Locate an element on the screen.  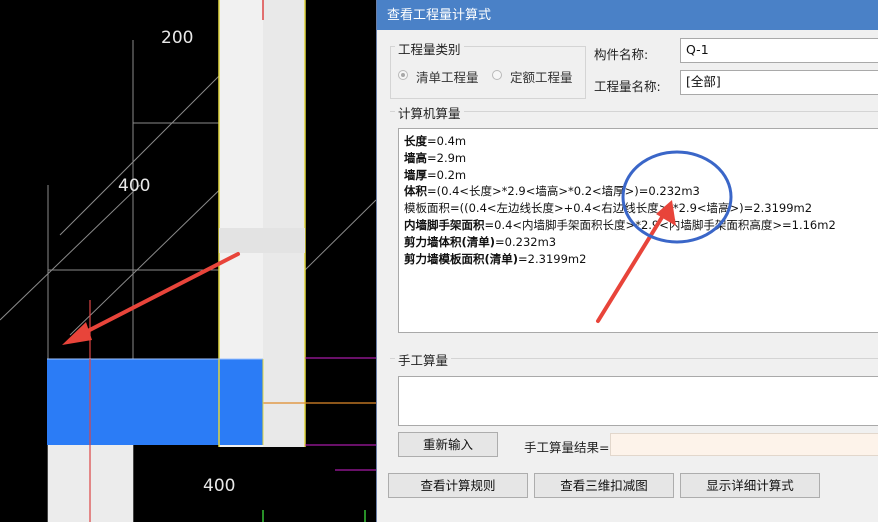
dimension-label-400-upper: 400 is located at coordinates (134, 186).